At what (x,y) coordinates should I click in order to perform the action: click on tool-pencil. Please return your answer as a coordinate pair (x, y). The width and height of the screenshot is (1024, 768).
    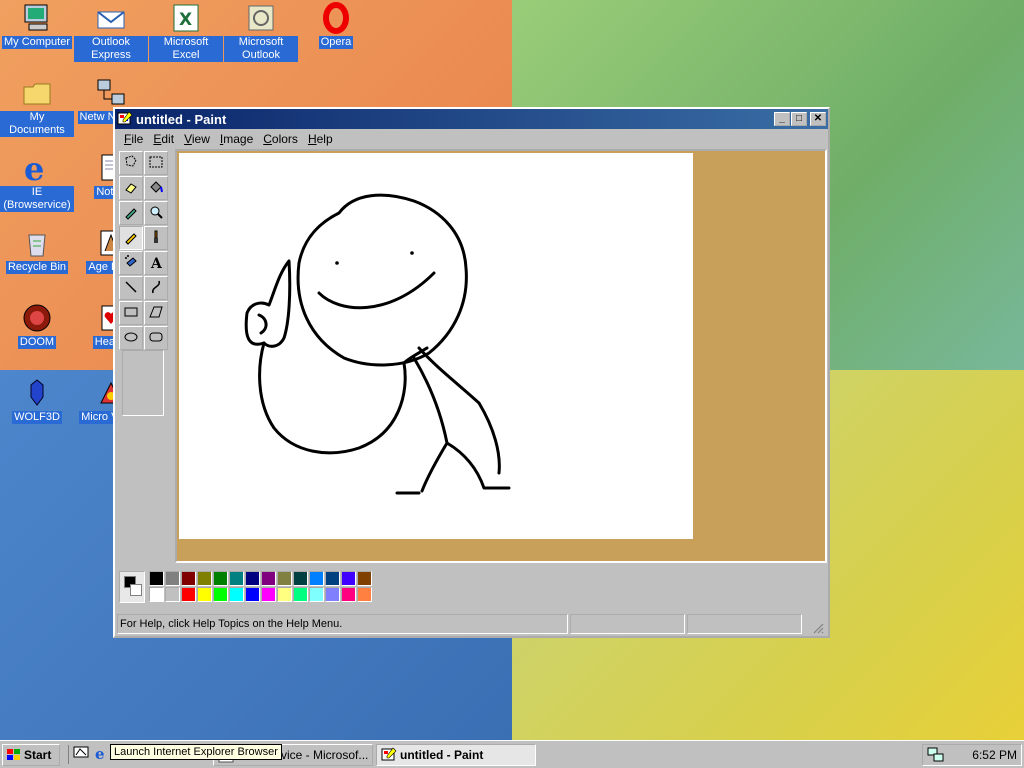
    Looking at the image, I should click on (131, 238).